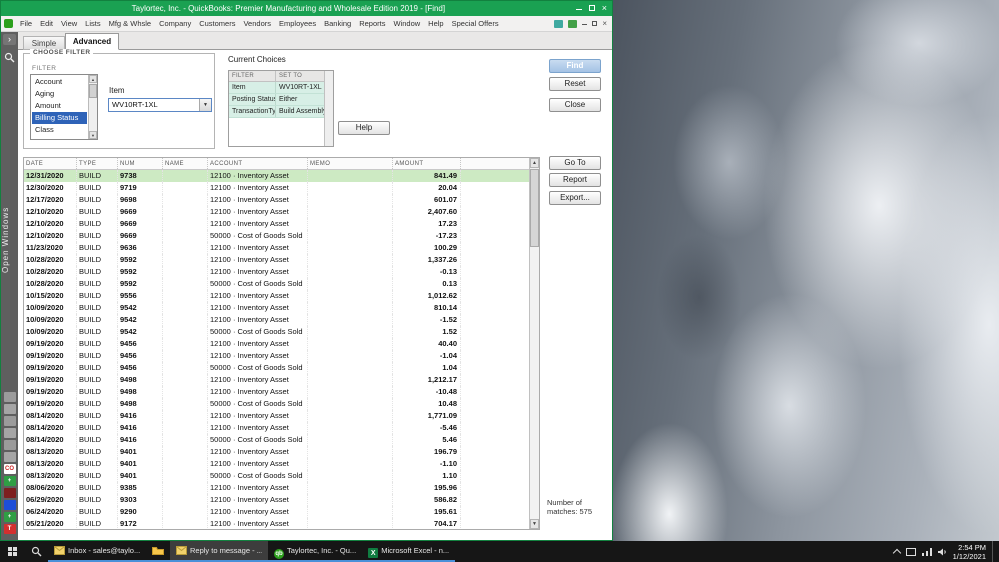  What do you see at coordinates (276, 88) in the screenshot?
I see `current-choices-row: Item WV10RT-1XL` at bounding box center [276, 88].